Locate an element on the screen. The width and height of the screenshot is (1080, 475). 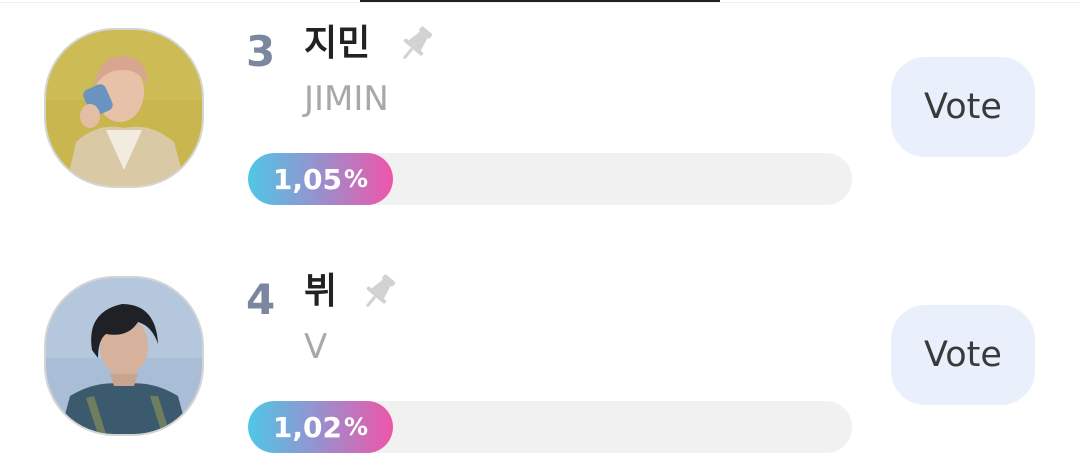
rank-number: 4 is located at coordinates (261, 299).